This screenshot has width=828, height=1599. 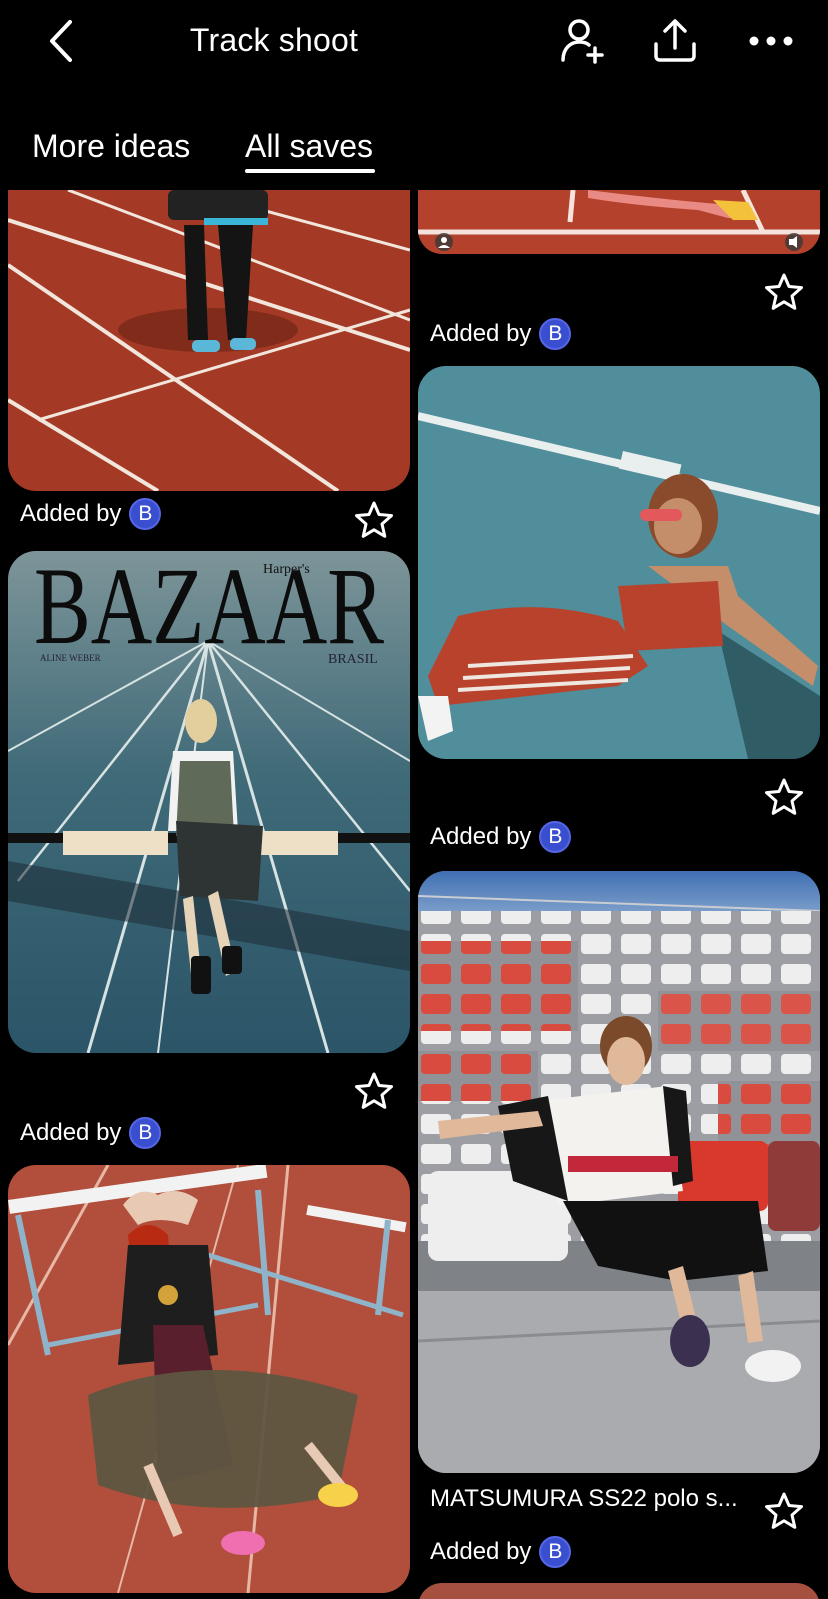 What do you see at coordinates (309, 146) in the screenshot?
I see `tab-all-saves: All saves` at bounding box center [309, 146].